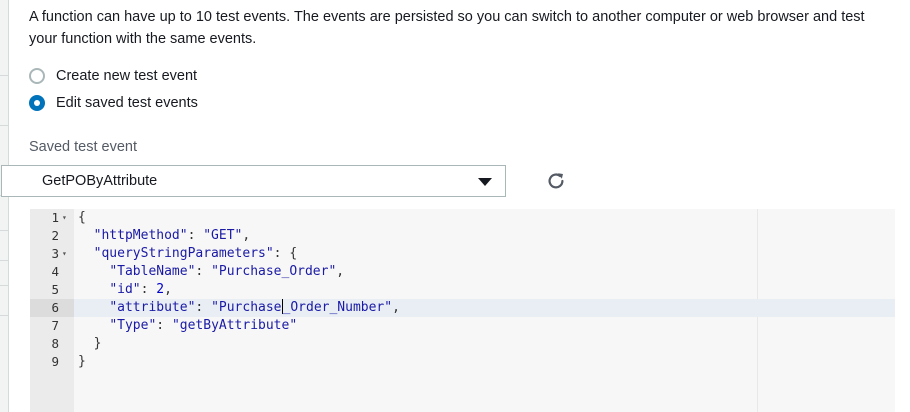 This screenshot has height=412, width=910. What do you see at coordinates (83, 147) in the screenshot?
I see `saved-test-event-label: Saved test event` at bounding box center [83, 147].